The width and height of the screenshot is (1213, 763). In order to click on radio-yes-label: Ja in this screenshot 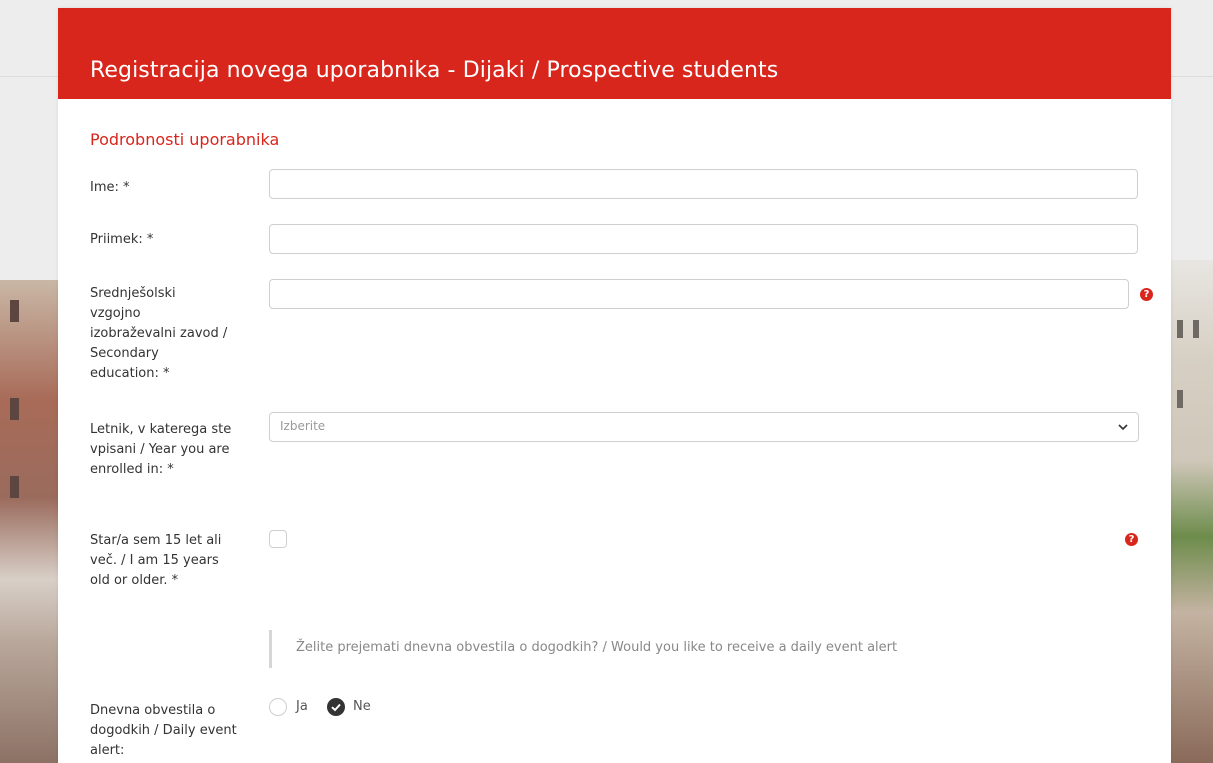, I will do `click(302, 706)`.